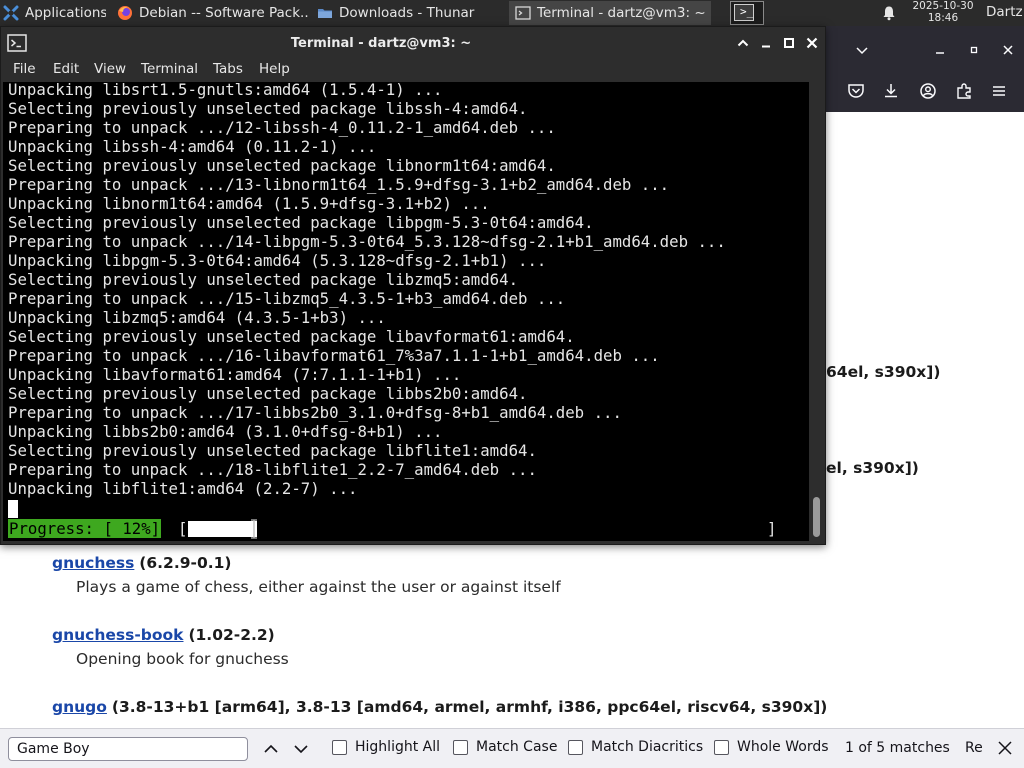 The height and width of the screenshot is (768, 1024). I want to click on progress-bar-fill, so click(222, 529).